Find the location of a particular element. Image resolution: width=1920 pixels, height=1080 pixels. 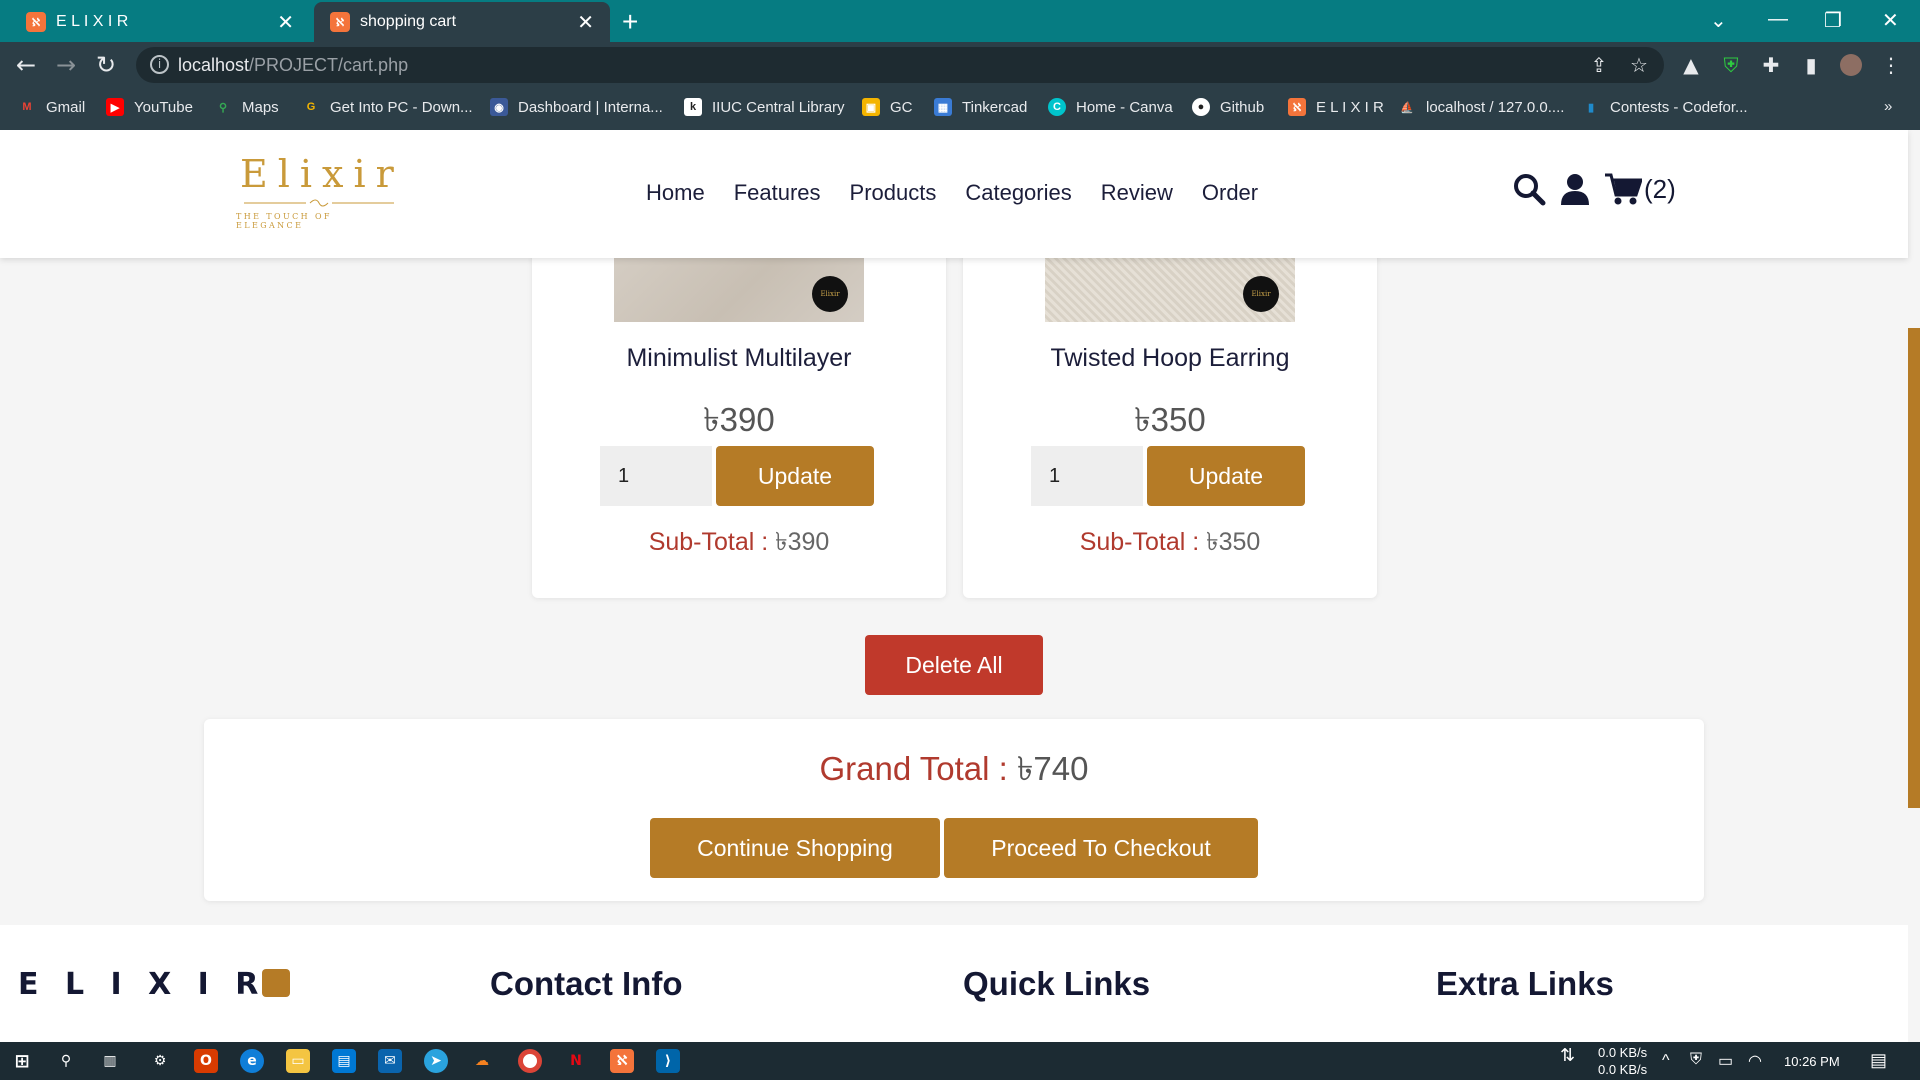

tinkercad-icon: ▦ is located at coordinates (943, 107).